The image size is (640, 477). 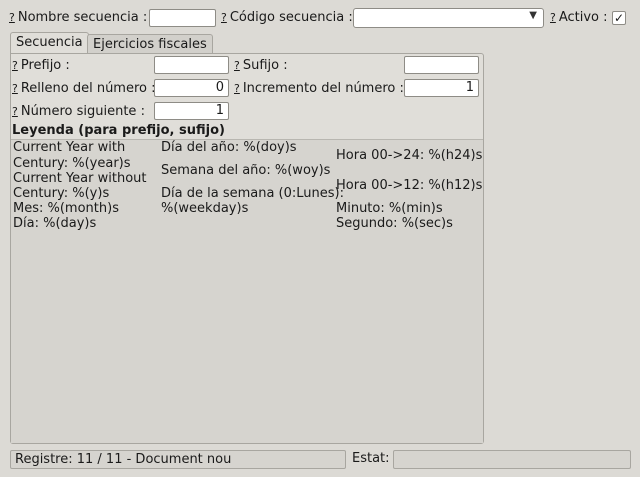 What do you see at coordinates (389, 208) in the screenshot?
I see `legend-text: Minuto: %(min)s` at bounding box center [389, 208].